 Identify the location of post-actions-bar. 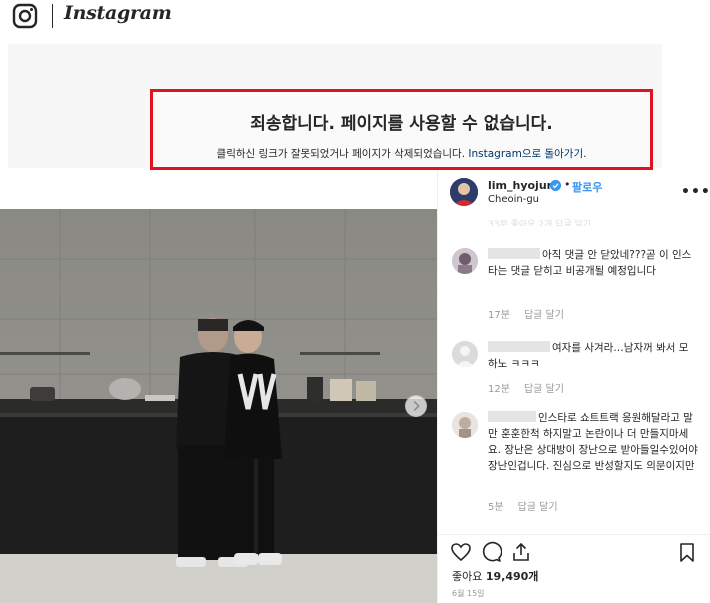
(574, 549).